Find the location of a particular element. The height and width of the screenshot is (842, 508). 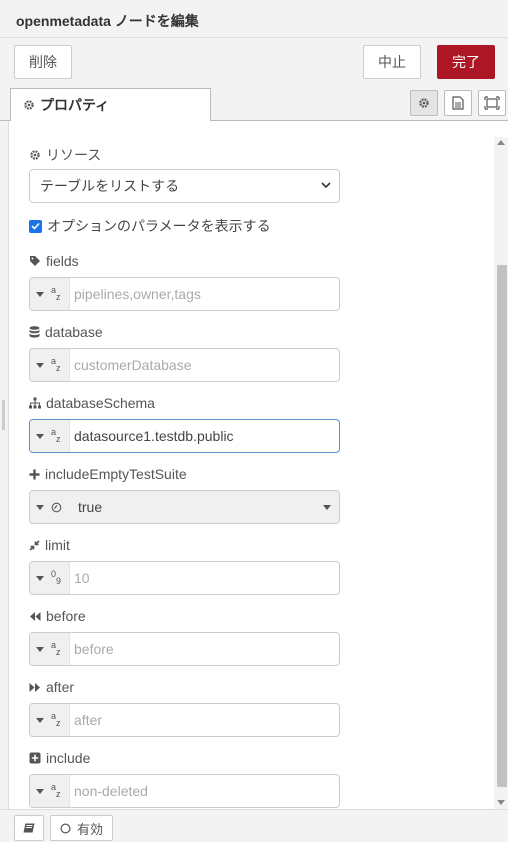

after-input: az after is located at coordinates (184, 720).